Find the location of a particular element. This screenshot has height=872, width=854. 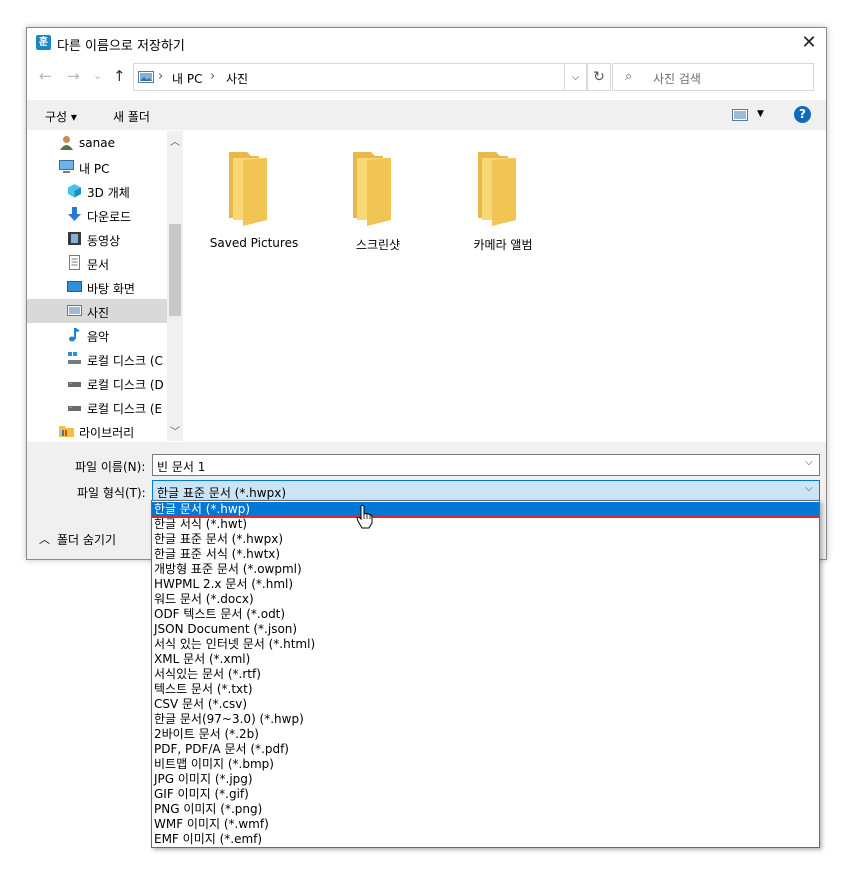

nav-item-libraries: 라이브러리 is located at coordinates (97, 430).